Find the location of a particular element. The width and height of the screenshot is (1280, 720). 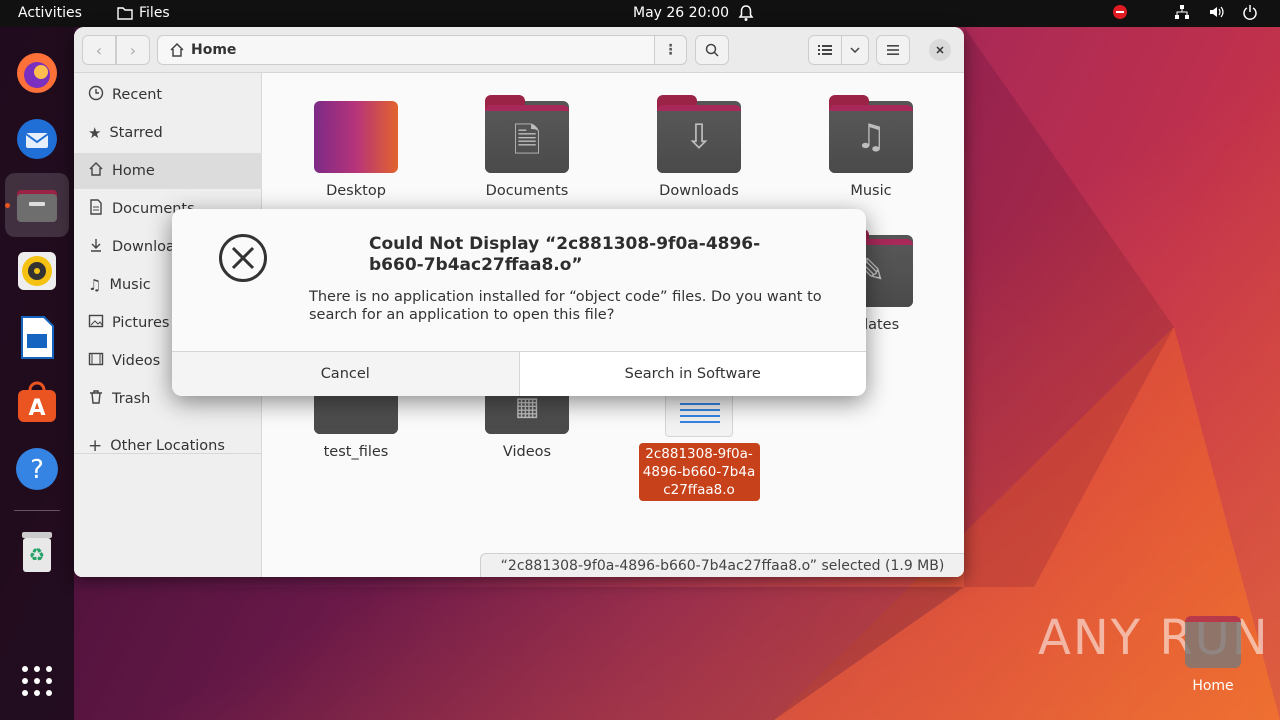

back-button: ‹ is located at coordinates (99, 50).